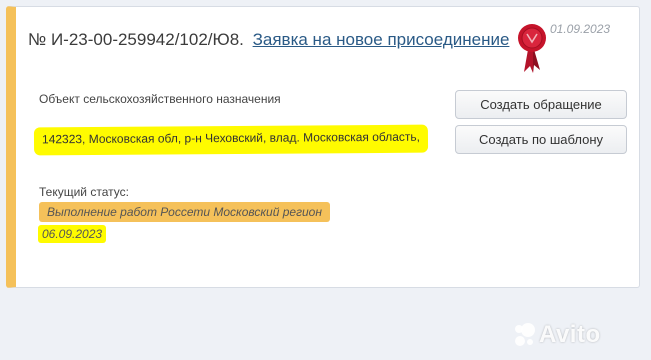 The width and height of the screenshot is (651, 360). Describe the element at coordinates (541, 139) in the screenshot. I see `create-from-template-button: Создать по шаблону` at that location.